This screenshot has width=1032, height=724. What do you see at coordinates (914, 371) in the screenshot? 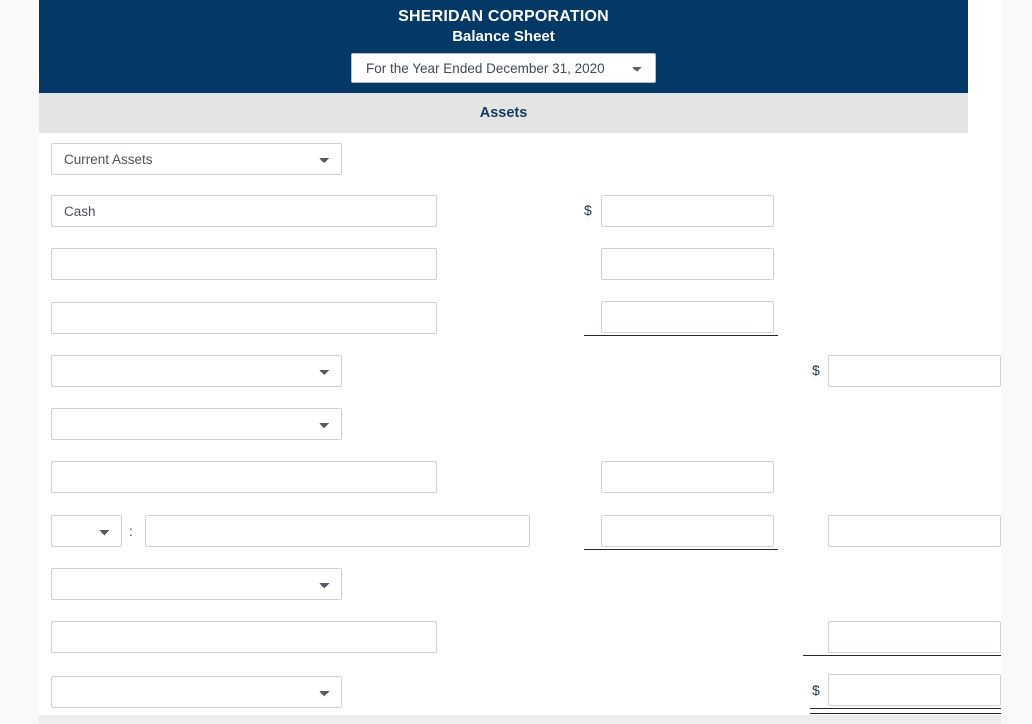
I see `amount-col2-row1` at bounding box center [914, 371].